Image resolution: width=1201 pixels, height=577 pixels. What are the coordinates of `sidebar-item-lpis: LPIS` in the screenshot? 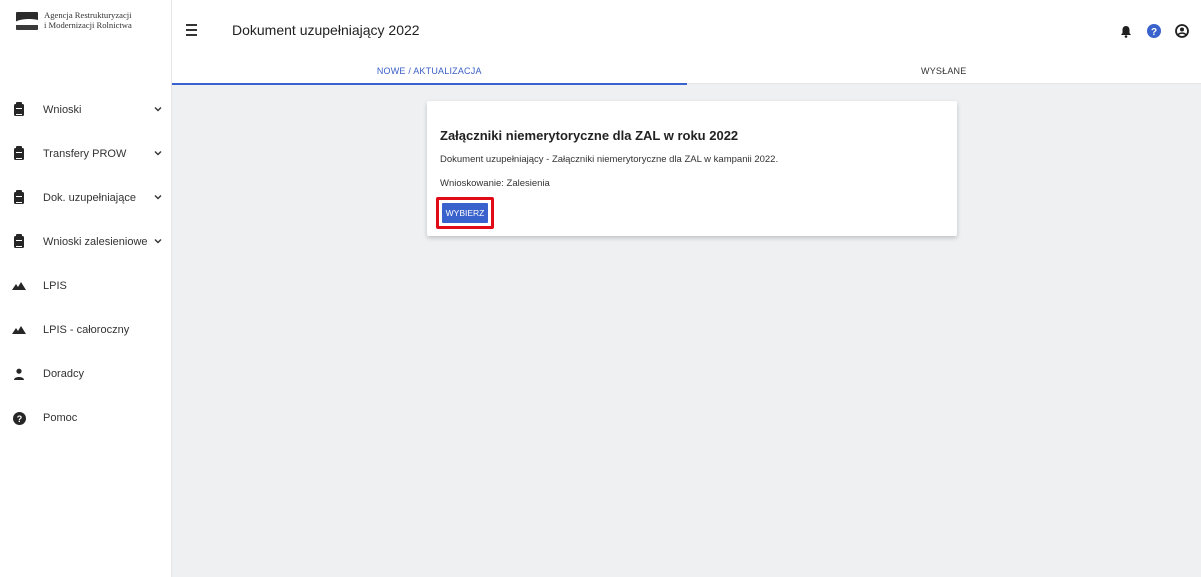 It's located at (85, 286).